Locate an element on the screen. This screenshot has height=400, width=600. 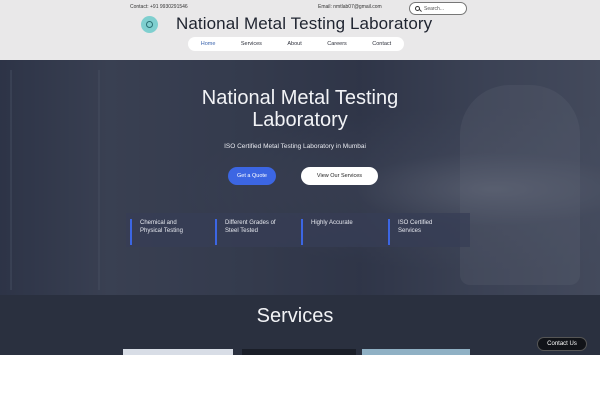
logo-mark is located at coordinates (149, 24).